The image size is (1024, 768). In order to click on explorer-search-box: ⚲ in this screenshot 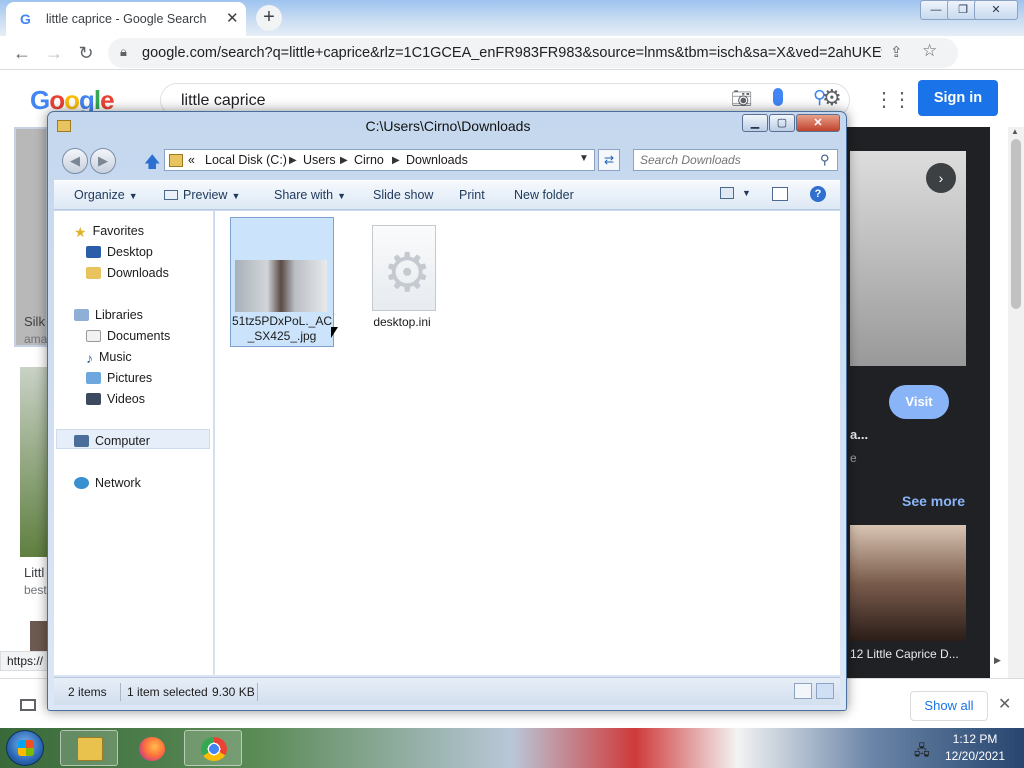, I will do `click(735, 160)`.